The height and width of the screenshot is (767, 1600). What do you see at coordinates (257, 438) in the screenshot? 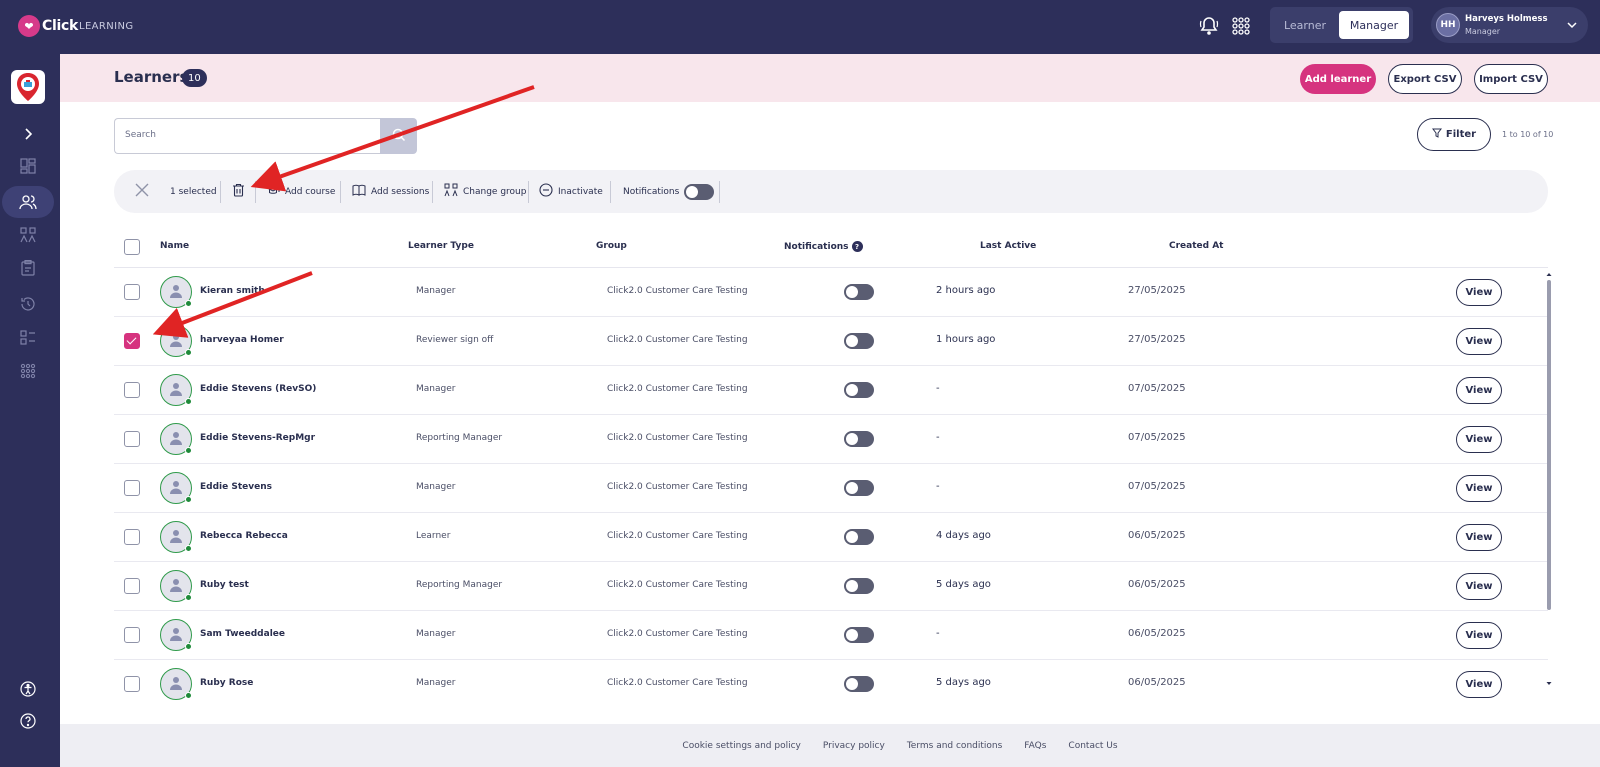
I see `learner-name: Eddie Stevens-RepMgr` at bounding box center [257, 438].